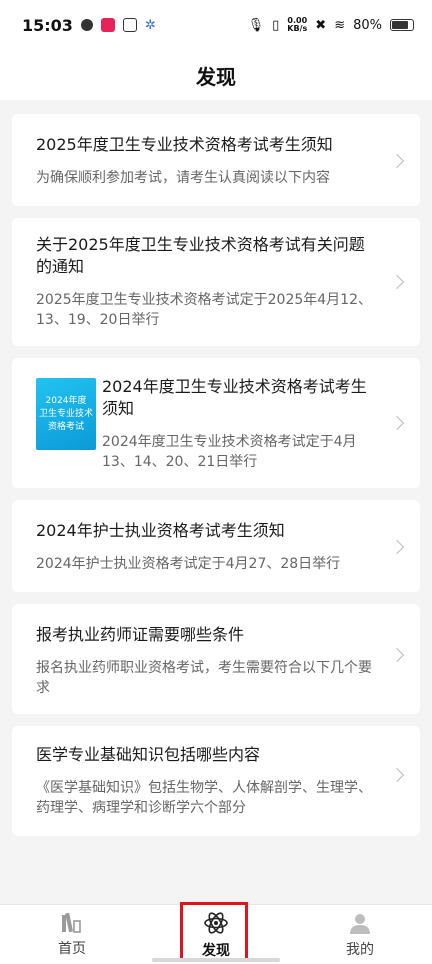  I want to click on tab-label: 我的, so click(360, 950).